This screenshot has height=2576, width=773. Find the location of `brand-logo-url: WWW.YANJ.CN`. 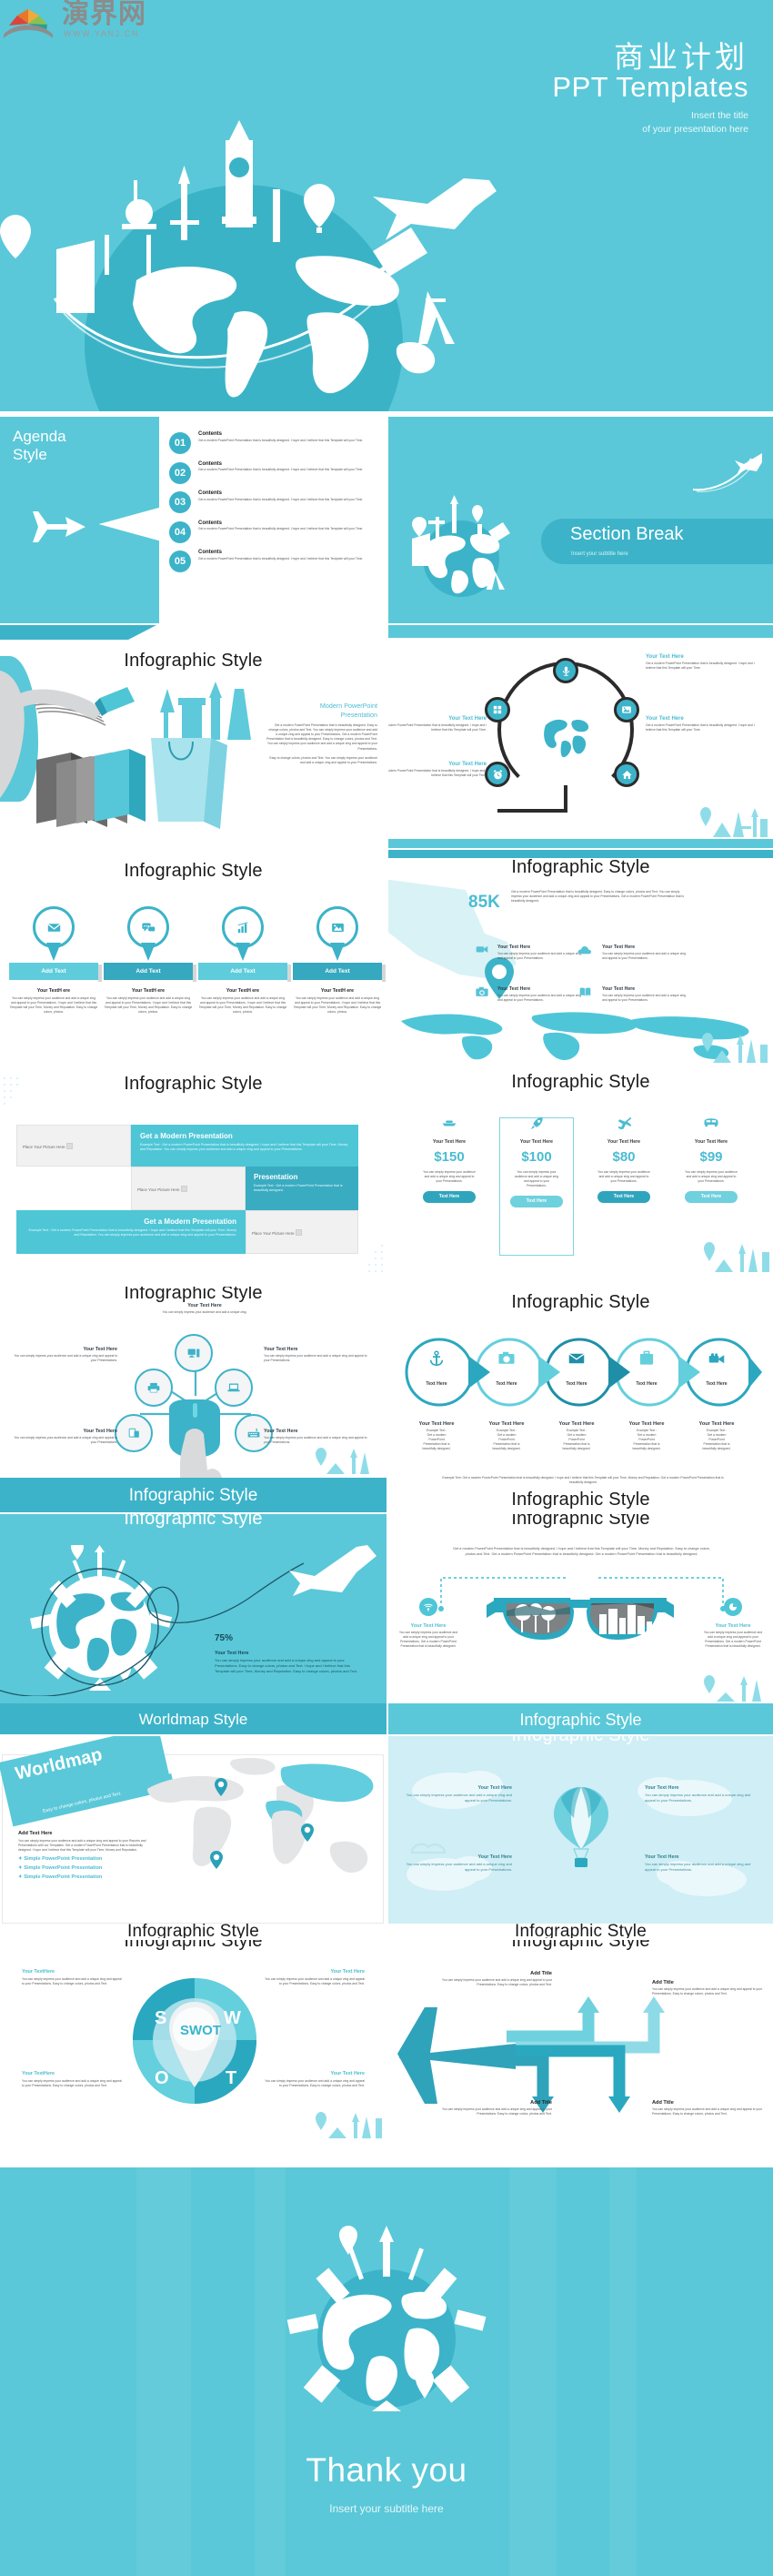

brand-logo-url: WWW.YANJ.CN is located at coordinates (101, 33).